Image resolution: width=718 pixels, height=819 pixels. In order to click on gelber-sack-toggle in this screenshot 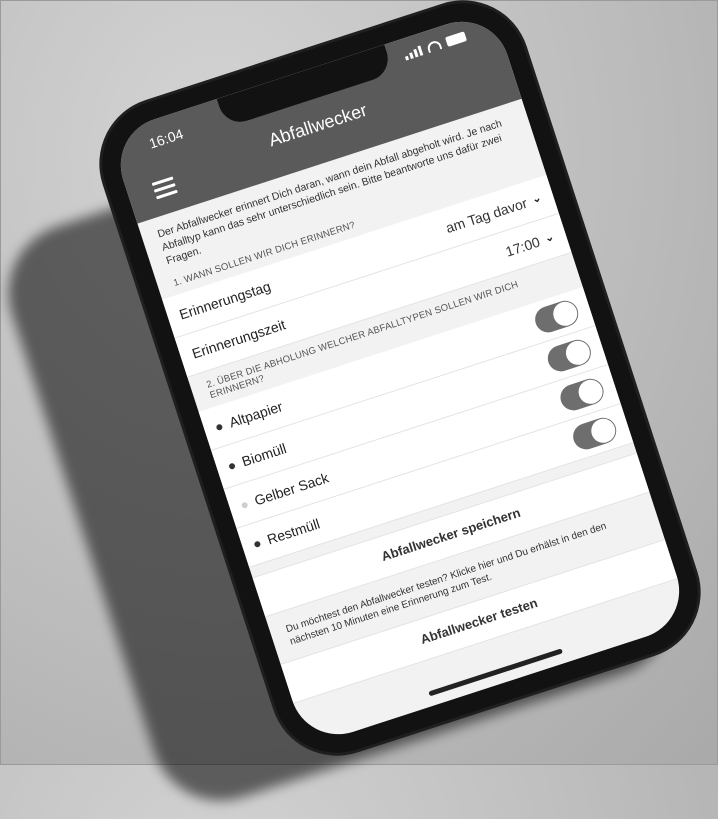, I will do `click(581, 394)`.